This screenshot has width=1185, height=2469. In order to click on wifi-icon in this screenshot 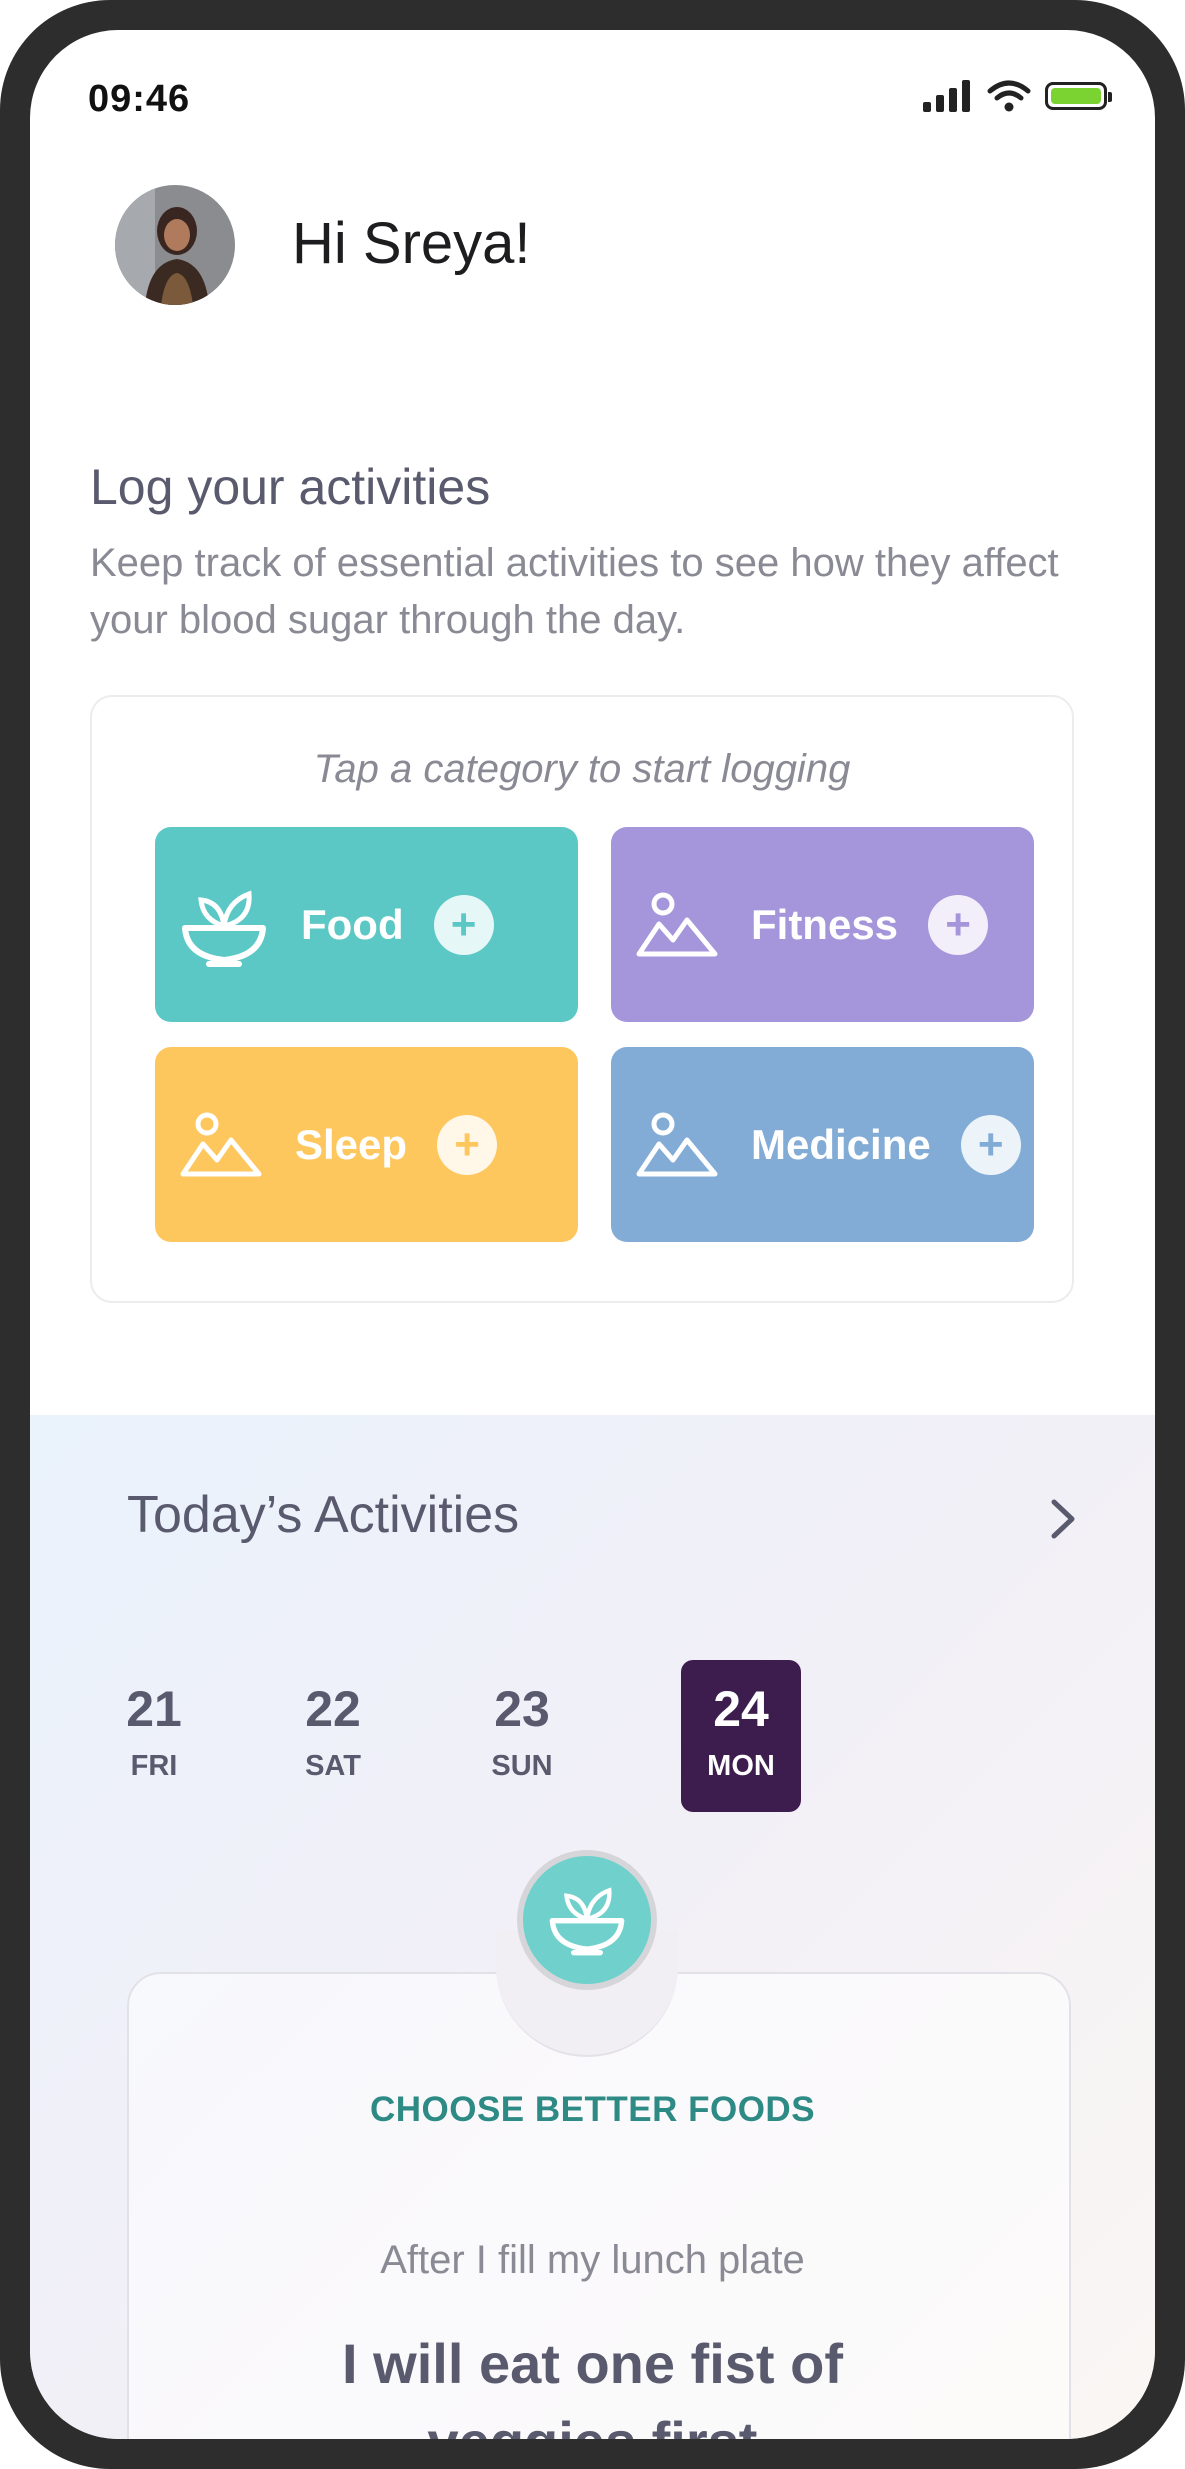, I will do `click(1009, 96)`.